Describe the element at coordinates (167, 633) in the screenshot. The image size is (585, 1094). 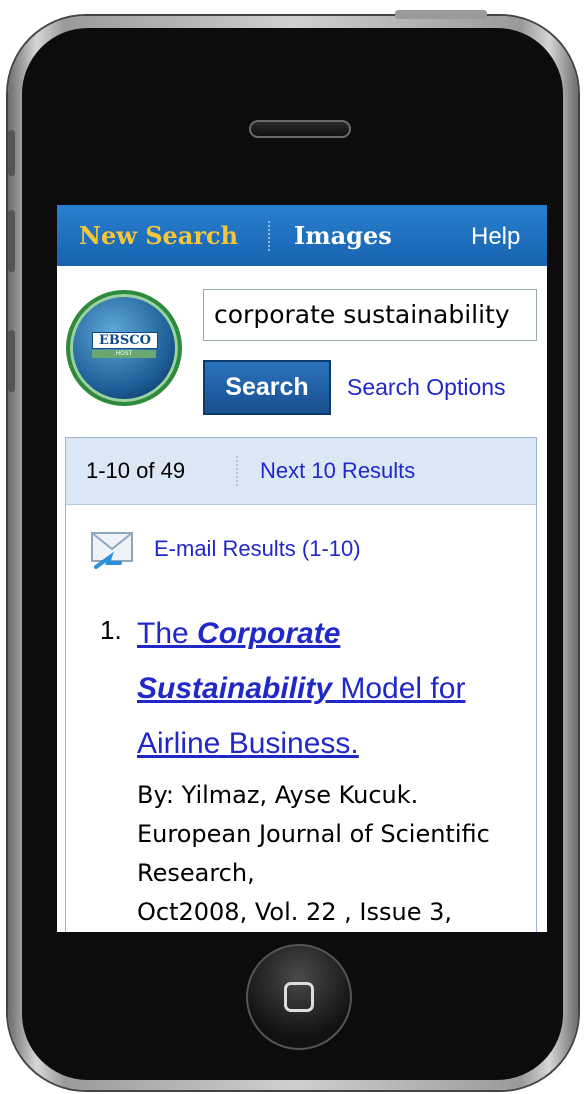
I see `title-prefix: The` at that location.